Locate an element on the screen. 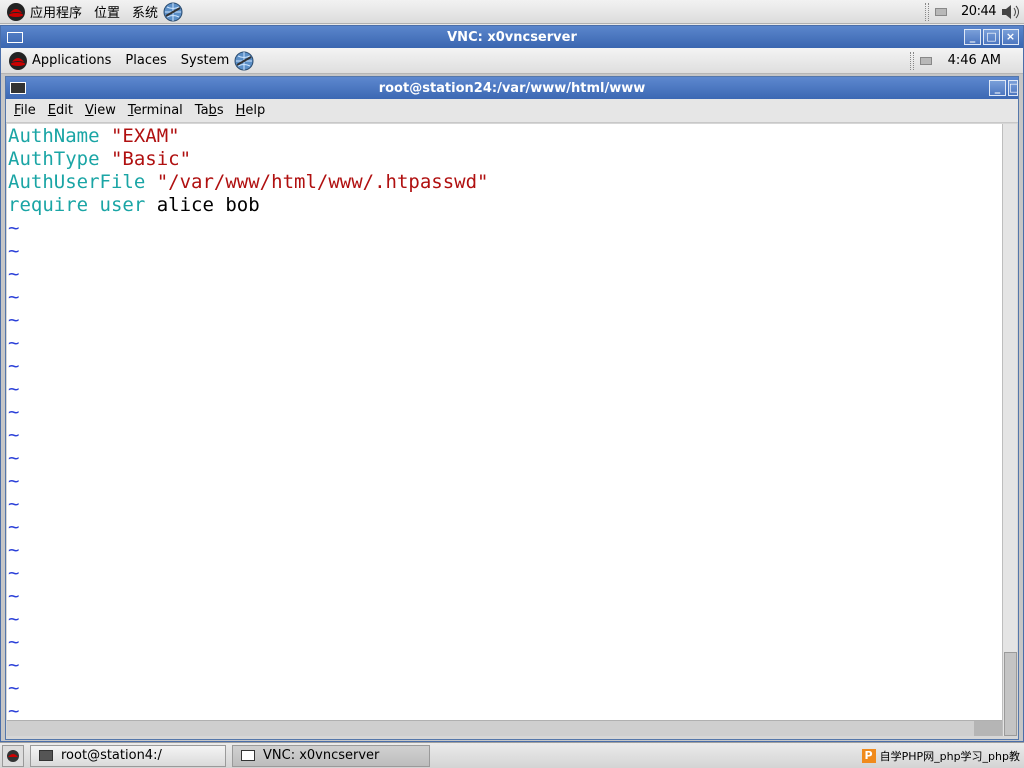  directive-keyword: AuthType is located at coordinates (54, 159).